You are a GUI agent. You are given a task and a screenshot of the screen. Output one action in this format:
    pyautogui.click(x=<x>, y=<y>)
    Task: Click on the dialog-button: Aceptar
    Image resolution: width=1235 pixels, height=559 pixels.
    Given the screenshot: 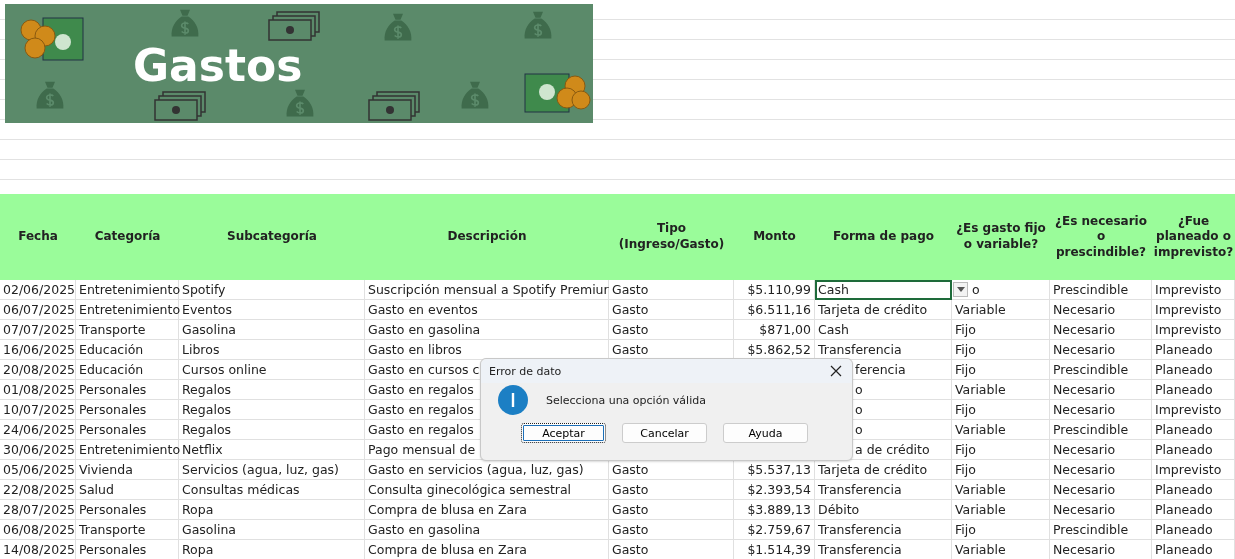 What is the action you would take?
    pyautogui.click(x=563, y=433)
    